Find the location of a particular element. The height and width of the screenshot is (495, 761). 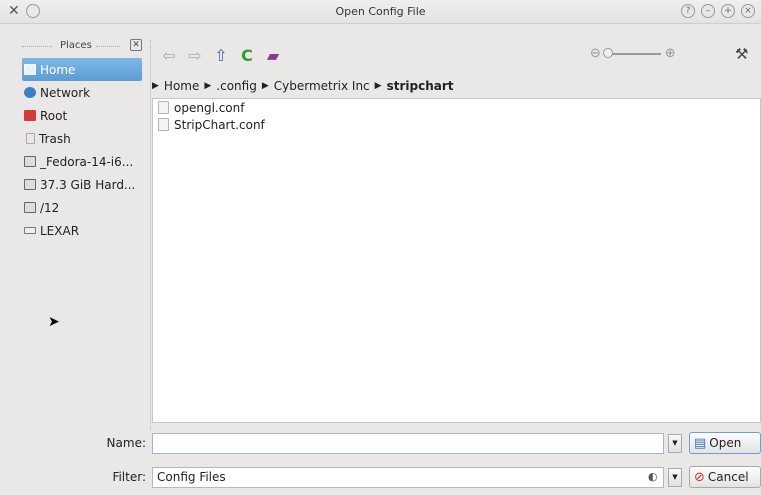

place-item-root: Root is located at coordinates (83, 115).